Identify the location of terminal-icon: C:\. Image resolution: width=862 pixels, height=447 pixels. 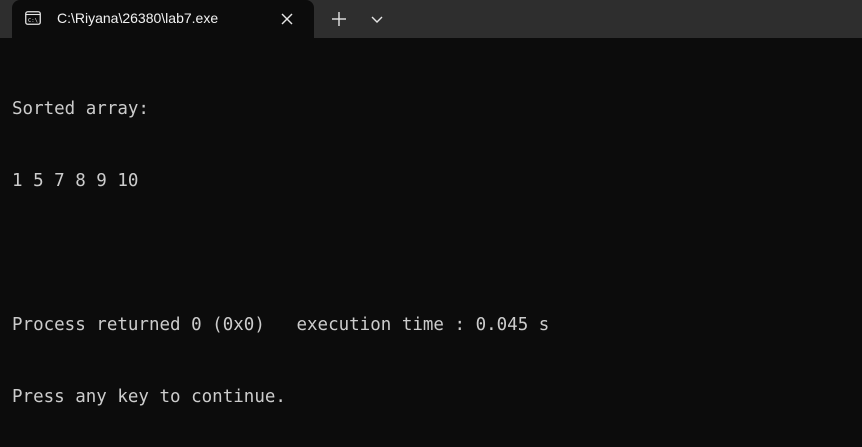
(33, 18).